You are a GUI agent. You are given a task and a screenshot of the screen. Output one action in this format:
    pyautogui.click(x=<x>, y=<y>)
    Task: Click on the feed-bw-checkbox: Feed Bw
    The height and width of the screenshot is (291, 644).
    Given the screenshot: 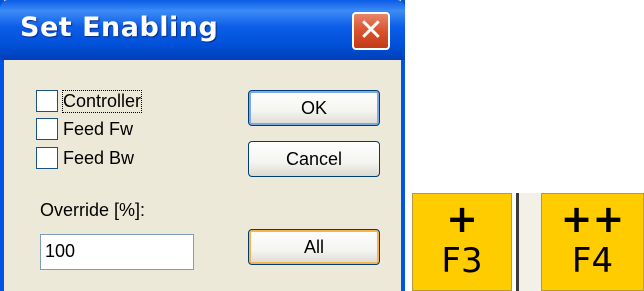 What is the action you would take?
    pyautogui.click(x=85, y=158)
    